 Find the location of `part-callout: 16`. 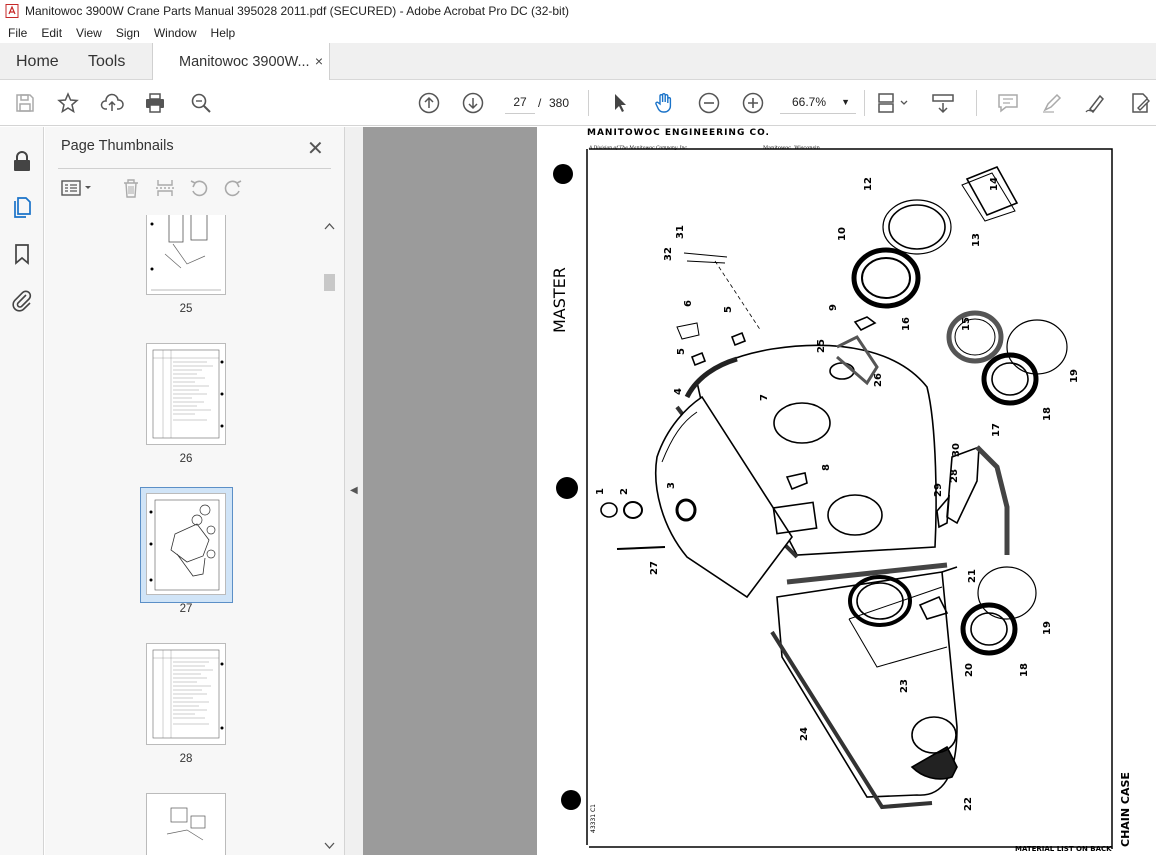

part-callout: 16 is located at coordinates (906, 324).